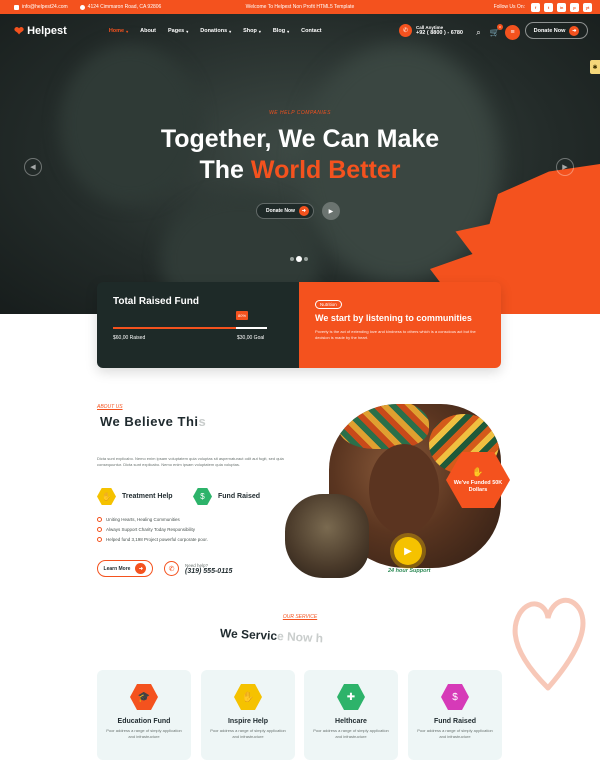 The height and width of the screenshot is (760, 600). What do you see at coordinates (175, 328) in the screenshot?
I see `progress-fill` at bounding box center [175, 328].